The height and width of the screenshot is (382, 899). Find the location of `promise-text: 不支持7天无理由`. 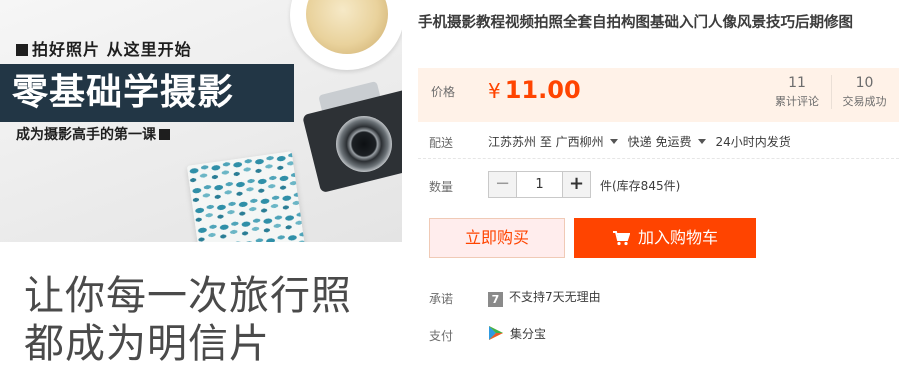

promise-text: 不支持7天无理由 is located at coordinates (555, 297).